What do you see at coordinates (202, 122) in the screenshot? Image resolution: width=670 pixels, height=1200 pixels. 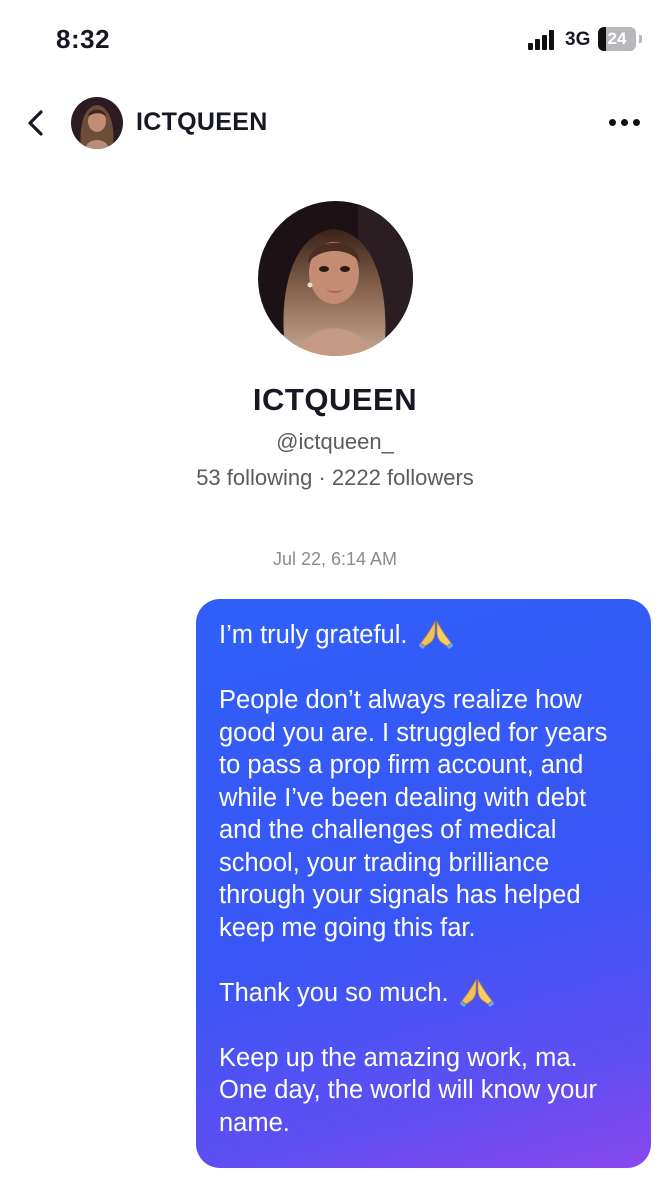 I see `header-title: ICTQUEEN` at bounding box center [202, 122].